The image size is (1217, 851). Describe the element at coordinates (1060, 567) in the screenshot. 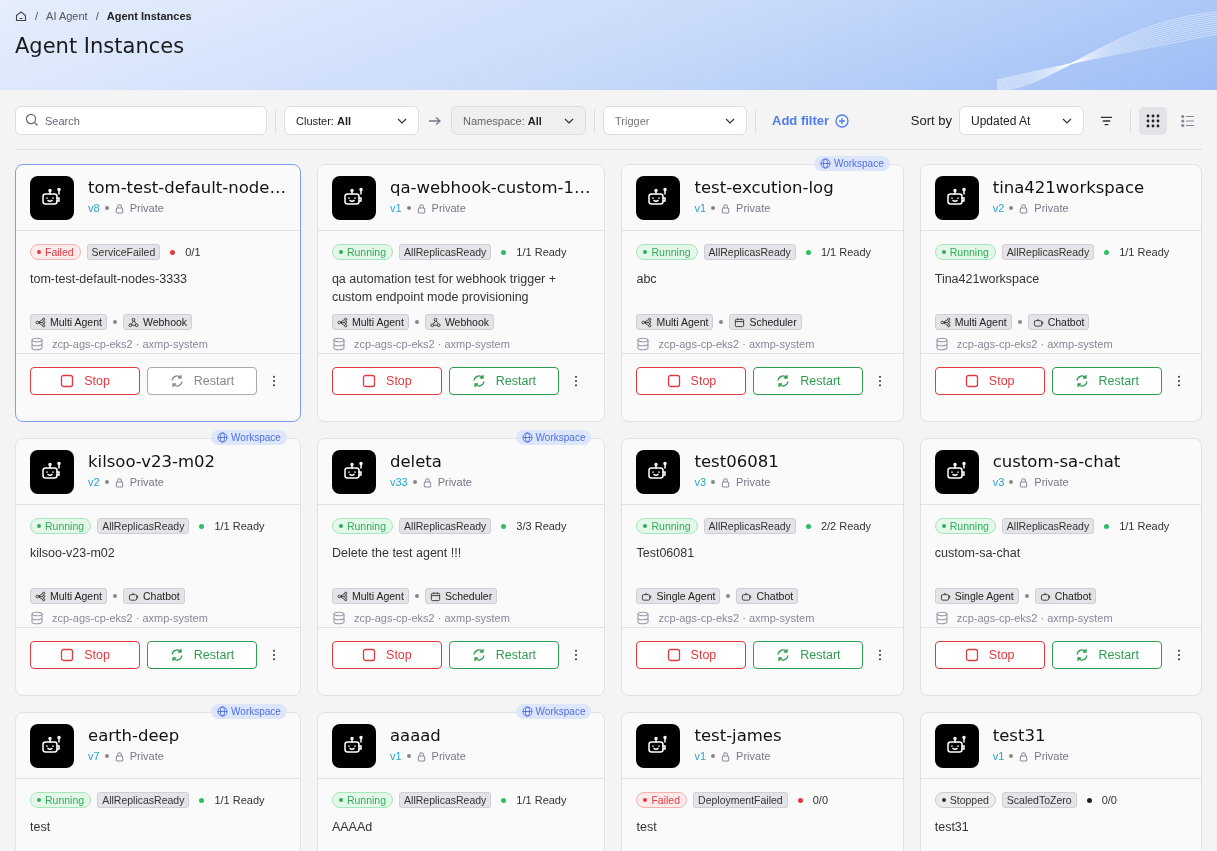

I see `agent-card: custom-sa-chat v3 Private Running AllReplicasReady 1/1 Ready custom-sa-chat Single Agent Chatbot zcp-ags-cp-eks2 · axmp-system Stop Restart` at that location.